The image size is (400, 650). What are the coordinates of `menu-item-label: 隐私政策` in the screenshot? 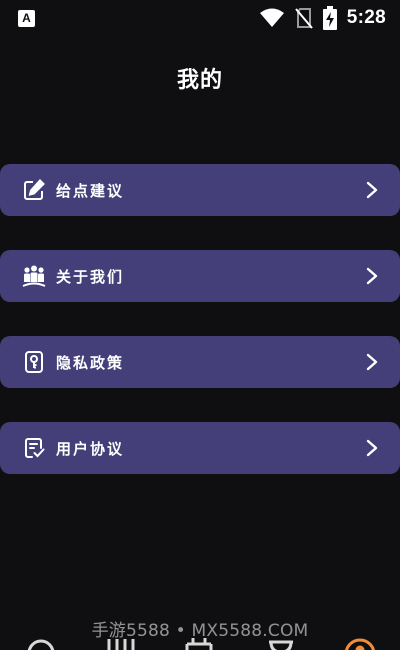 It's located at (90, 362).